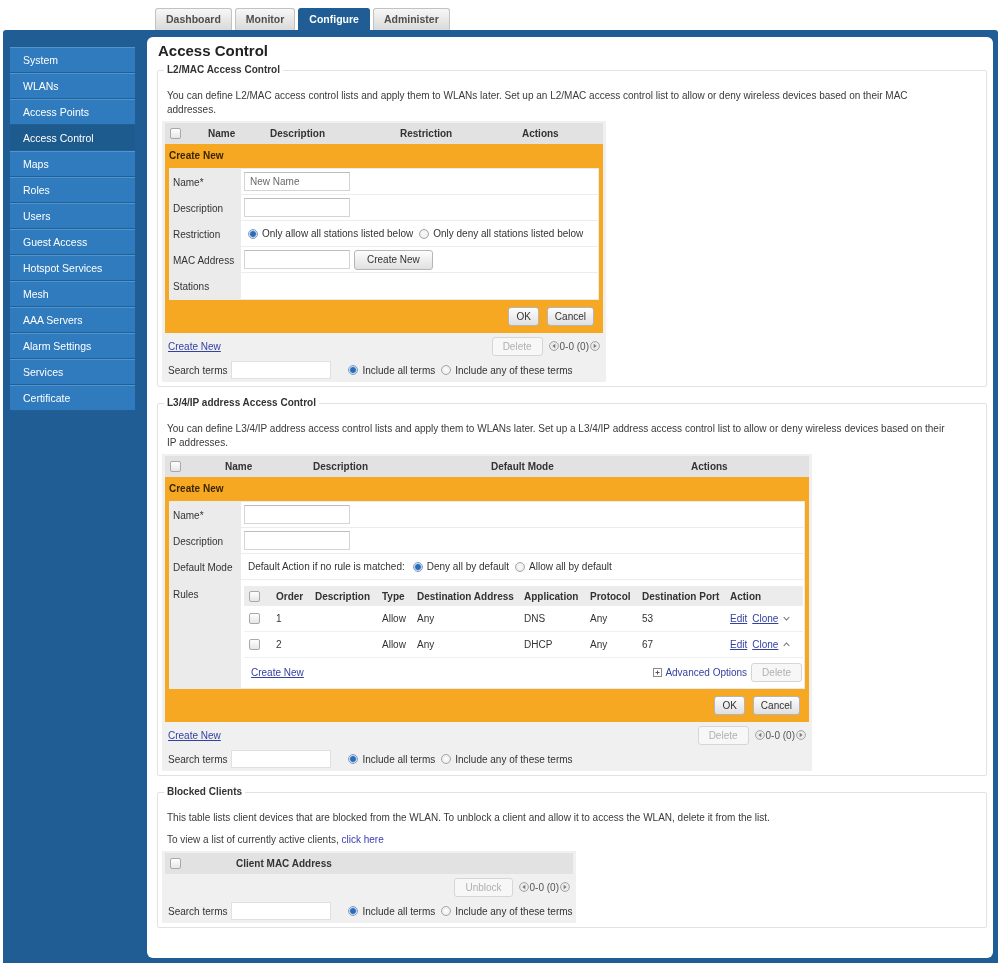  I want to click on table-cell: 2, so click(279, 644).